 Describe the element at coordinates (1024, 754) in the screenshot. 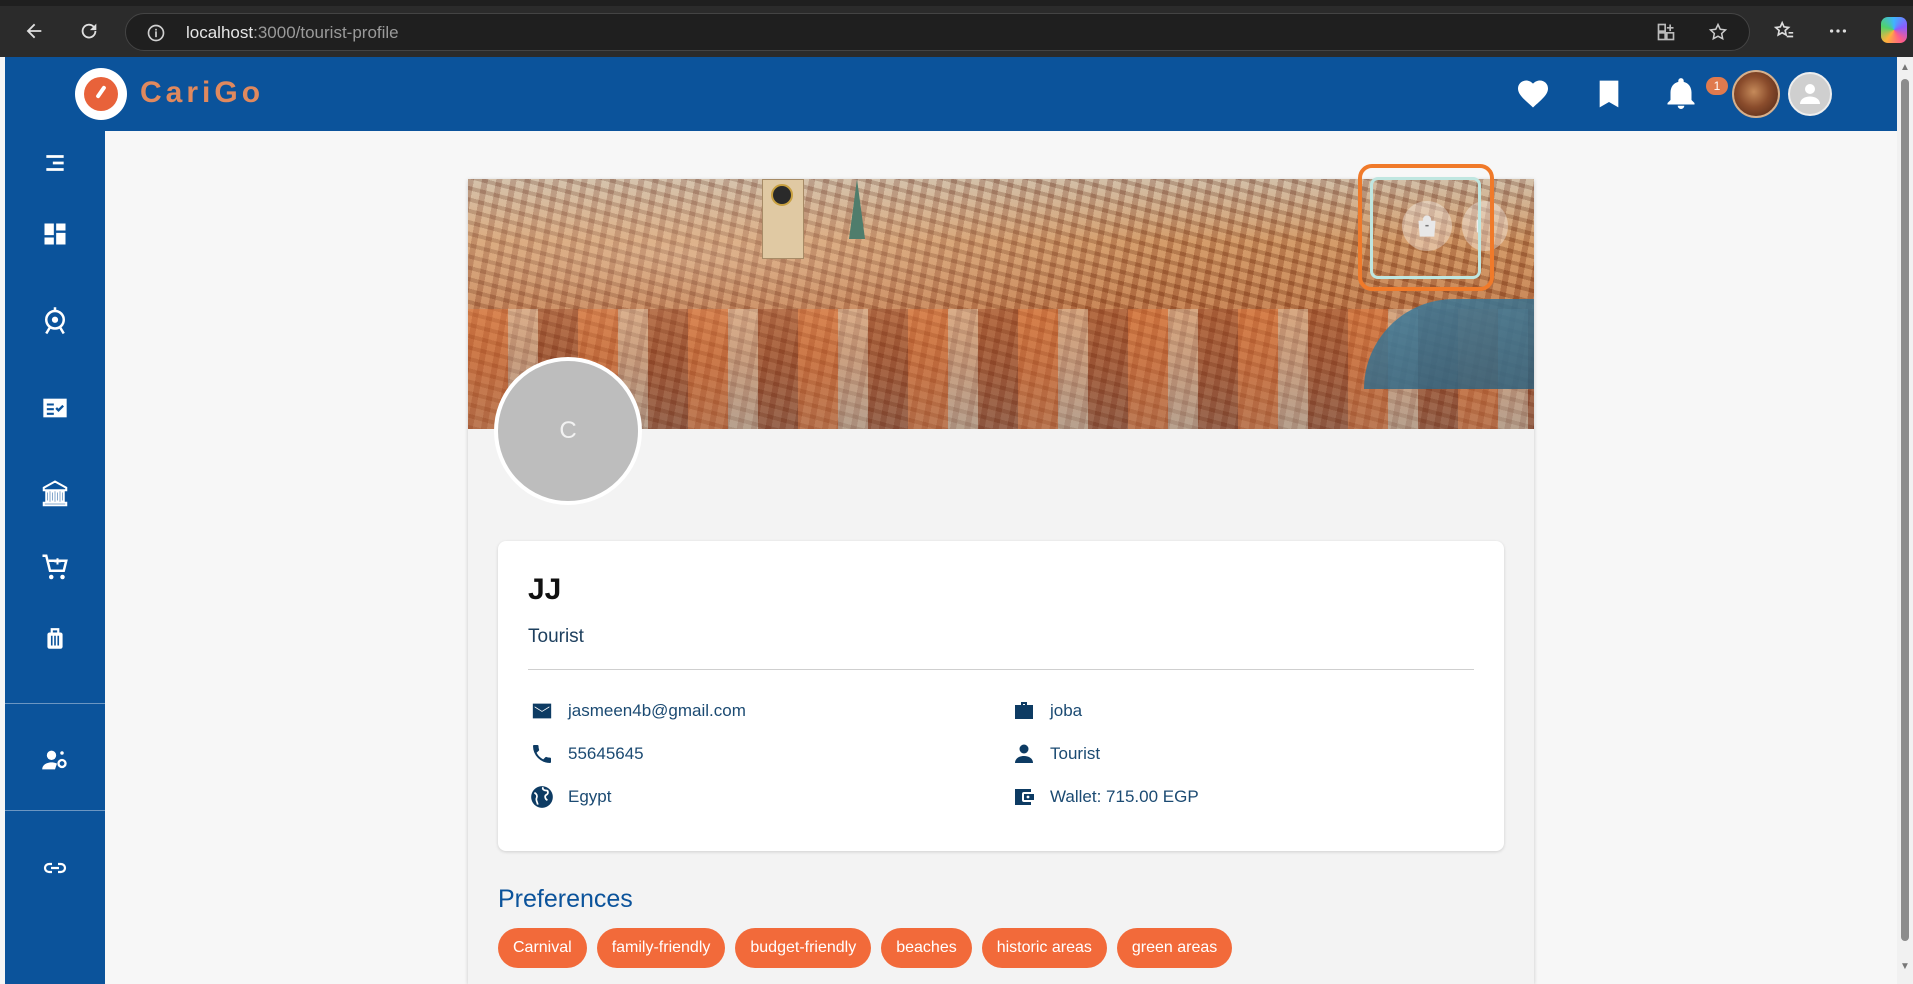

I see `person-icon` at that location.